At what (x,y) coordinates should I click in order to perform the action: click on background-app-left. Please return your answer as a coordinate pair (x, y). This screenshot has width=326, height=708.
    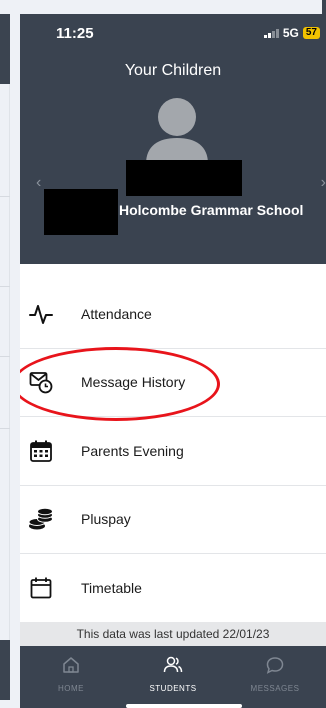
    Looking at the image, I should click on (10, 354).